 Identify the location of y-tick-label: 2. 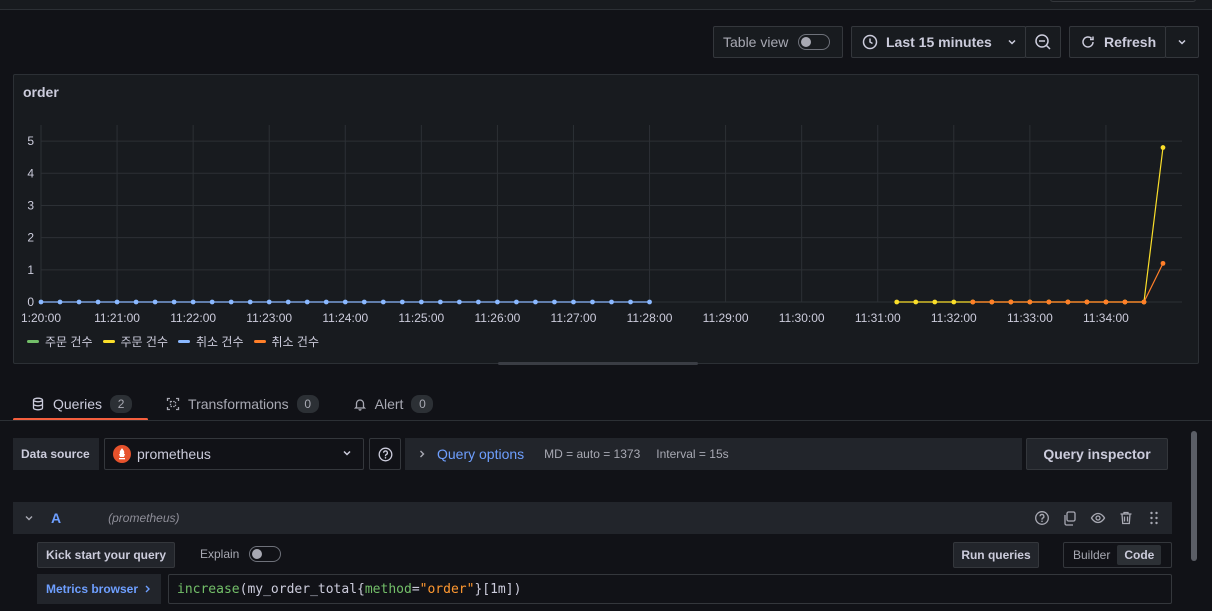
(30, 238).